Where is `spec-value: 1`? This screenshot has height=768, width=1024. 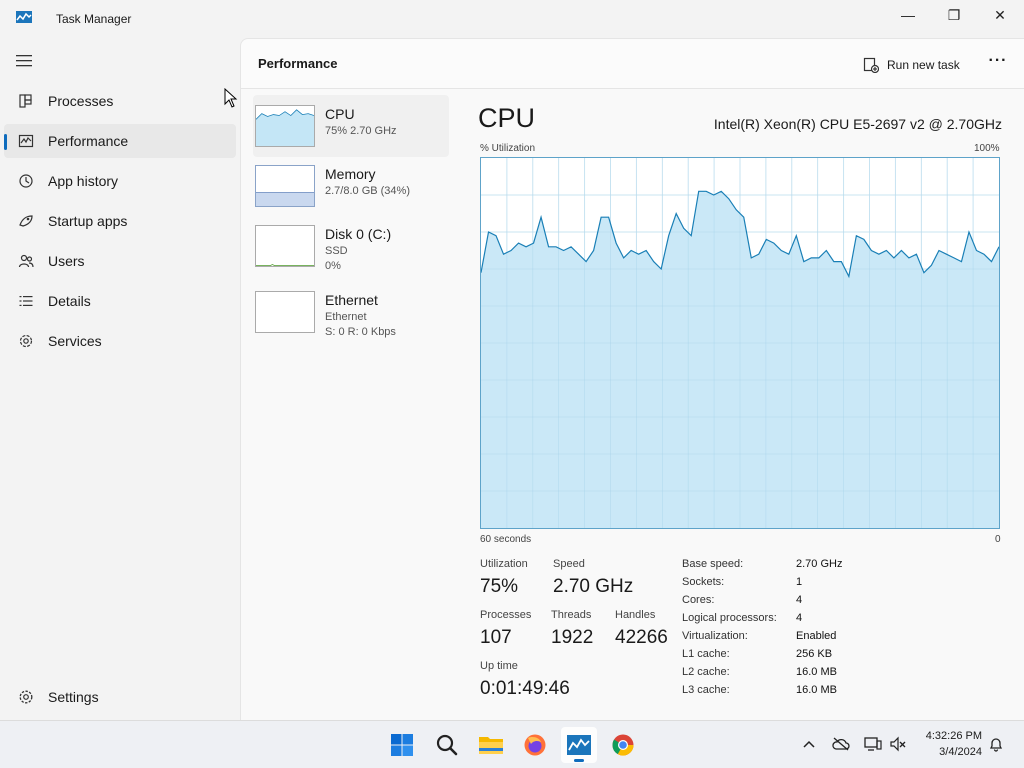
spec-value: 1 is located at coordinates (799, 582).